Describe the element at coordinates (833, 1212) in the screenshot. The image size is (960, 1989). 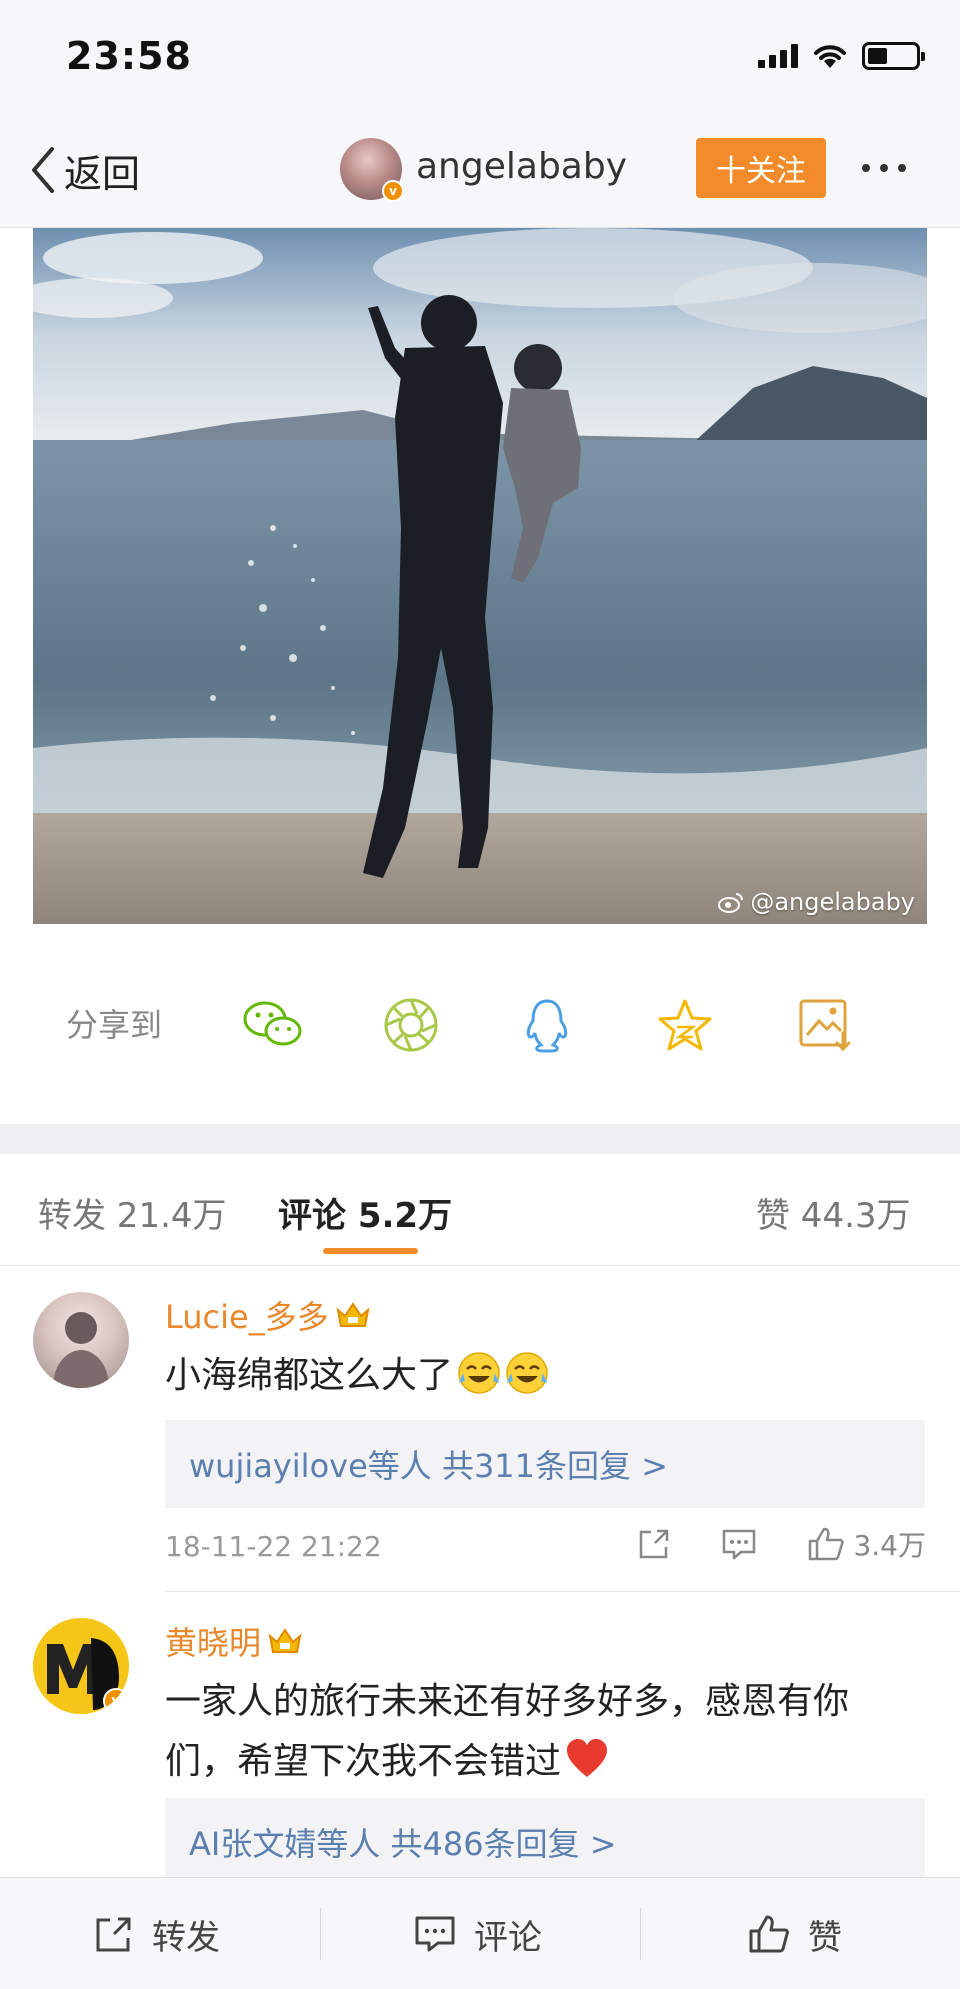
I see `tab-likes: 赞 44.3万` at that location.